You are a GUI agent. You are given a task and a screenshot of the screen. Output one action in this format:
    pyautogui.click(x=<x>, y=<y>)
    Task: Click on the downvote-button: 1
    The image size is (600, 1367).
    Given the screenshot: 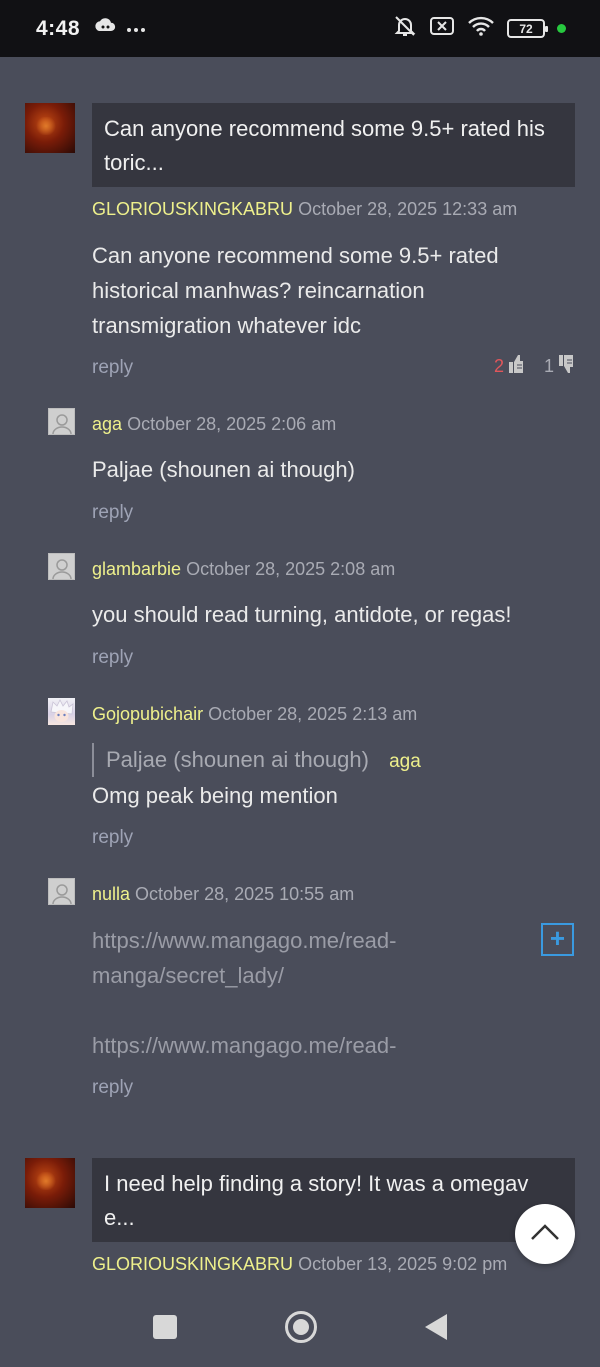 What is the action you would take?
    pyautogui.click(x=559, y=366)
    